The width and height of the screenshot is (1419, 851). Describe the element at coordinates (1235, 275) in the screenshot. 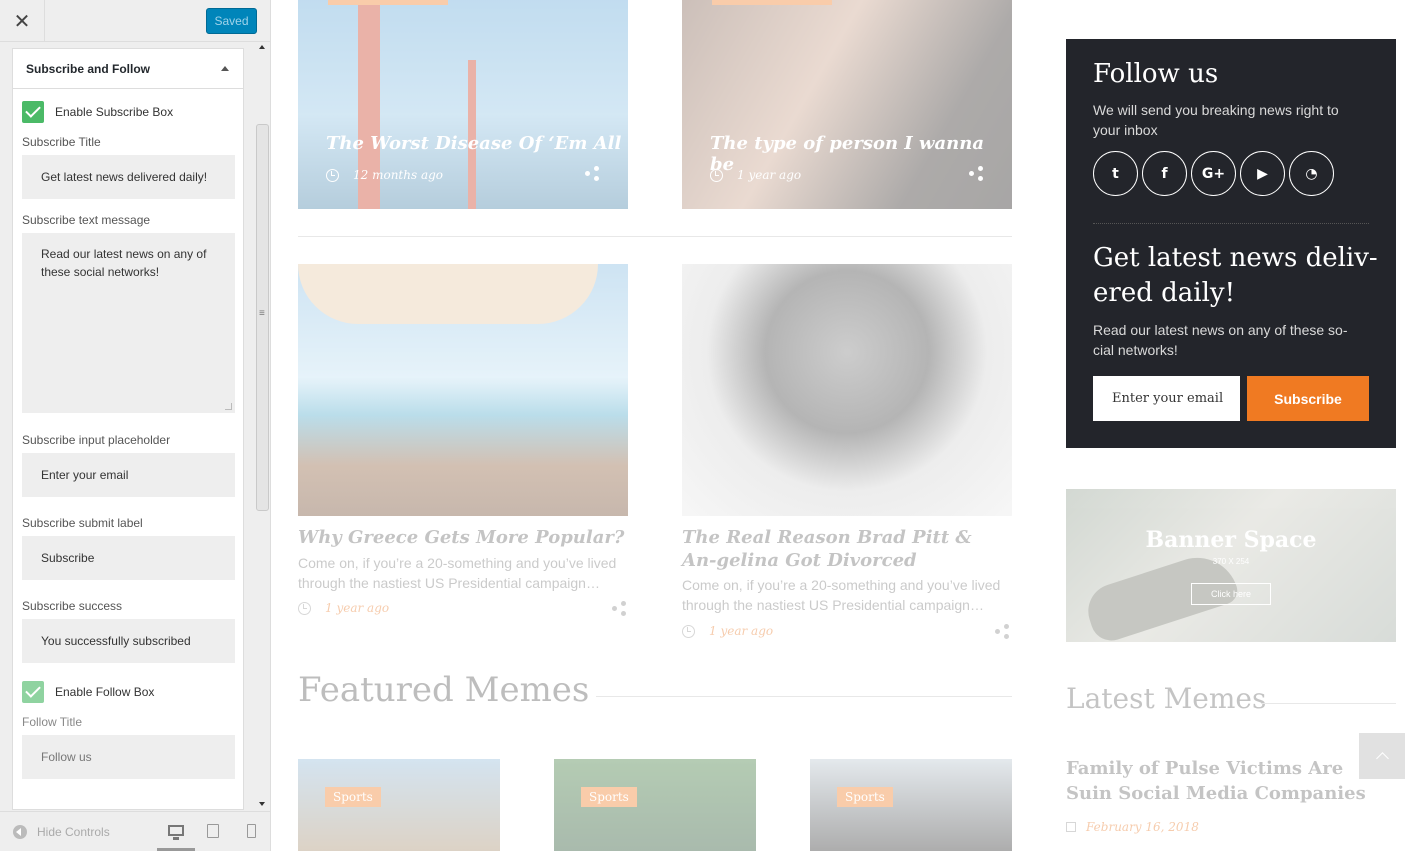

I see `subscribe-title: Get latest news deliv-ered daily!` at that location.